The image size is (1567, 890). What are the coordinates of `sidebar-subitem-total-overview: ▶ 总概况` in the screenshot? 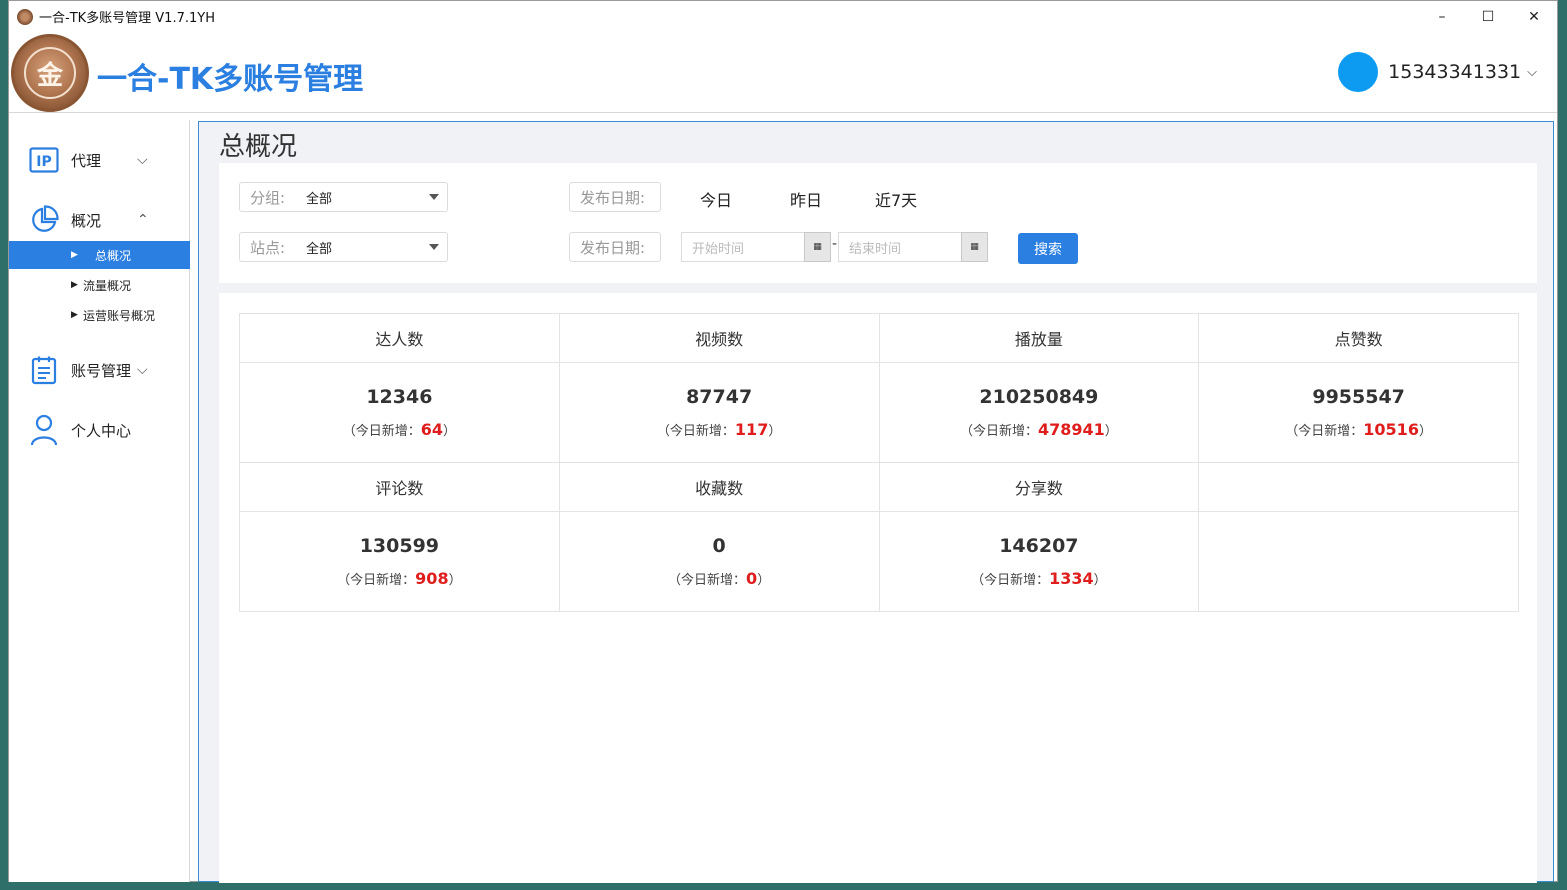 It's located at (99, 255).